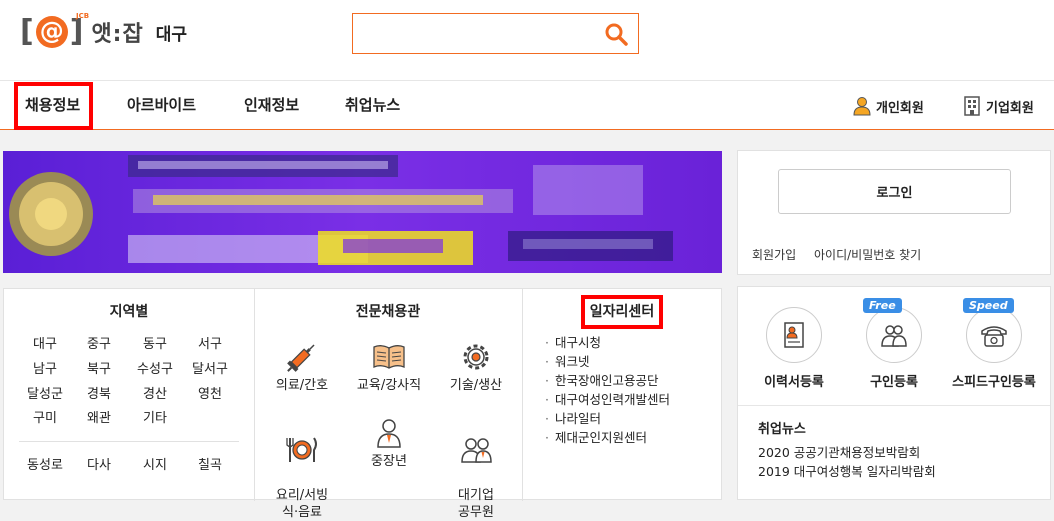 This screenshot has width=1054, height=521. I want to click on region-link: 중구, so click(99, 342).